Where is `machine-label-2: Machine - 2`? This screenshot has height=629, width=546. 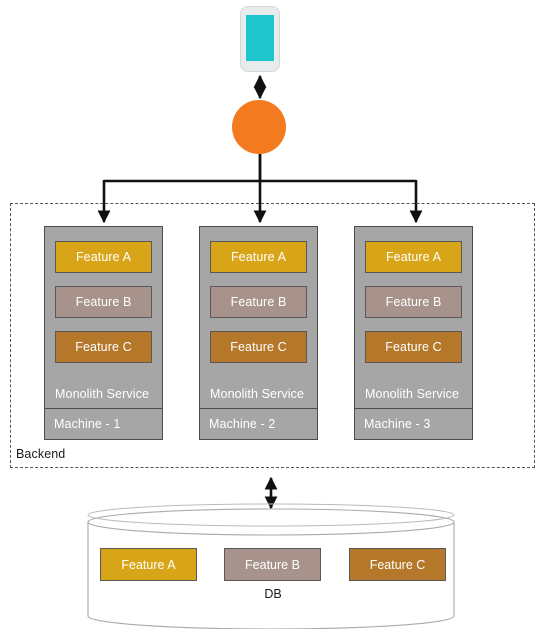 machine-label-2: Machine - 2 is located at coordinates (258, 424).